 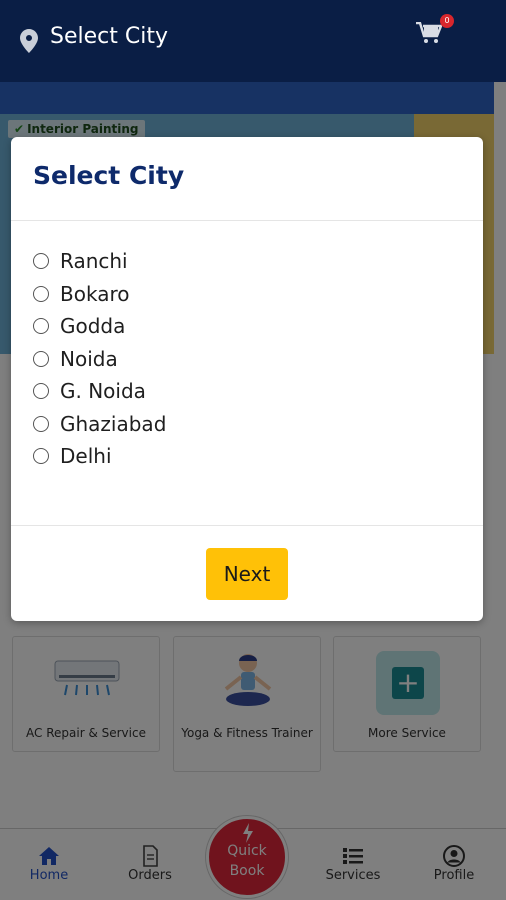 What do you see at coordinates (93, 326) in the screenshot?
I see `city-label: Godda` at bounding box center [93, 326].